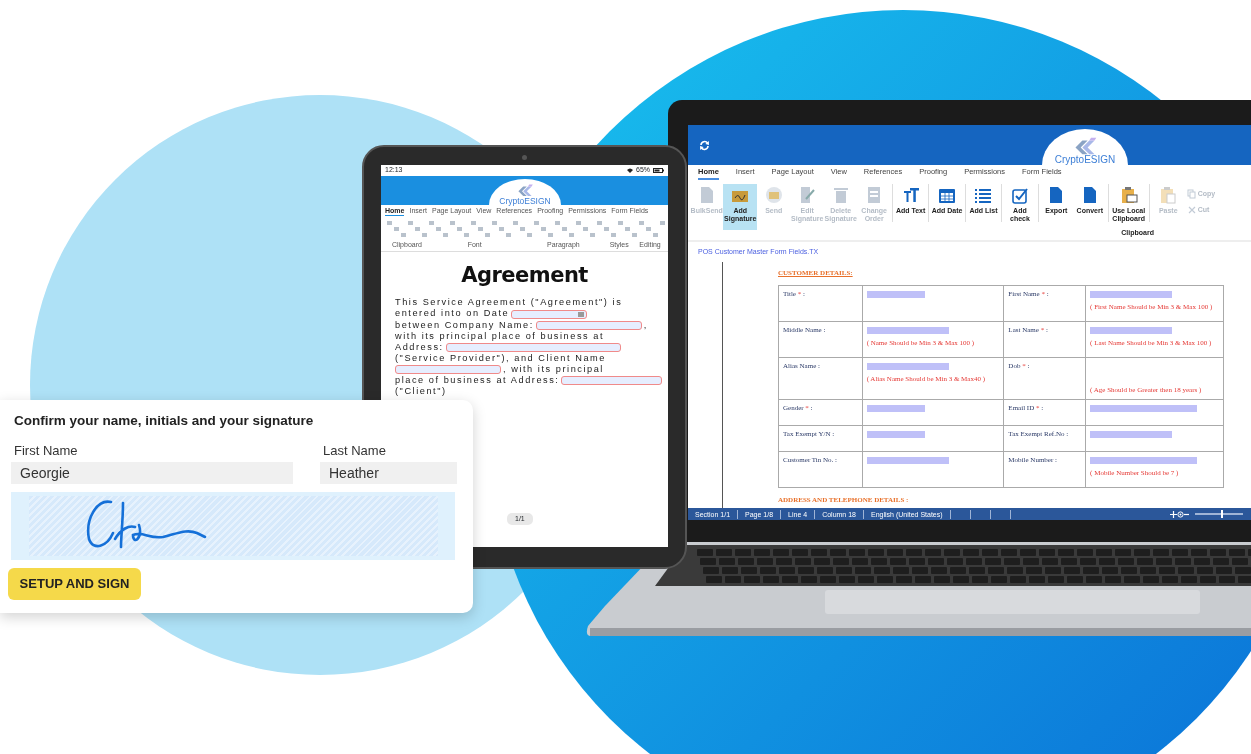 The width and height of the screenshot is (1251, 754). What do you see at coordinates (354, 450) in the screenshot?
I see `field-label: Last Name` at bounding box center [354, 450].